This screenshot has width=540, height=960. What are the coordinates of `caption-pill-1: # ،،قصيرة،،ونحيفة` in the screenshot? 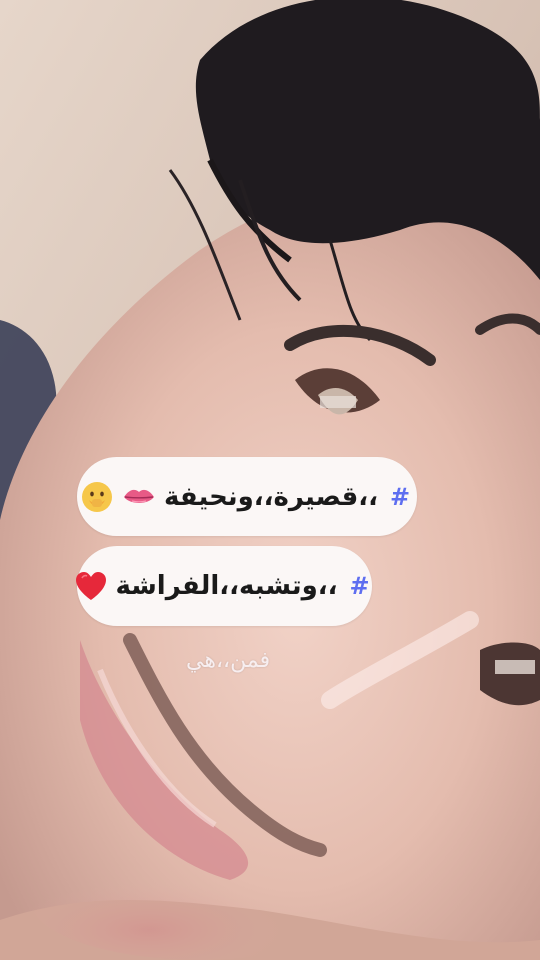 It's located at (247, 496).